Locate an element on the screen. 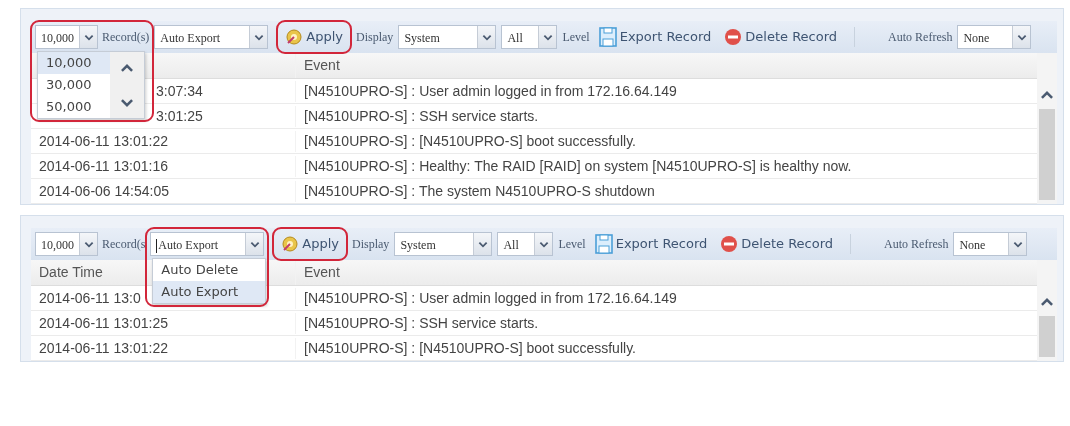 This screenshot has width=1070, height=426. table-cell-text: 2014-06-06 14:54:05 is located at coordinates (104, 191).